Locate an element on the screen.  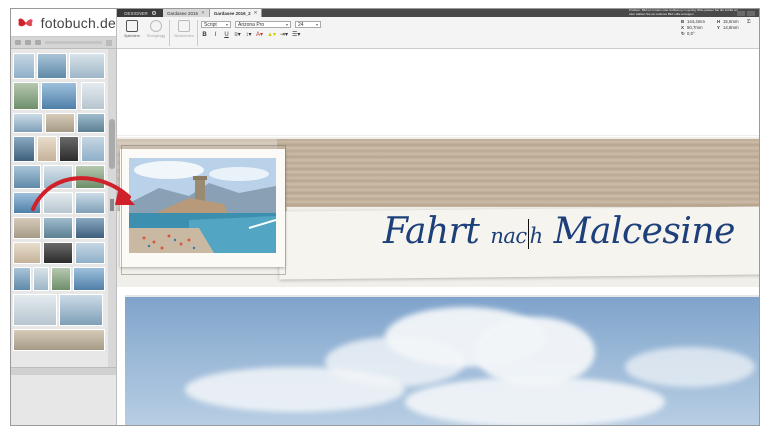
designer-tab: DESIGNER is located at coordinates (140, 13).